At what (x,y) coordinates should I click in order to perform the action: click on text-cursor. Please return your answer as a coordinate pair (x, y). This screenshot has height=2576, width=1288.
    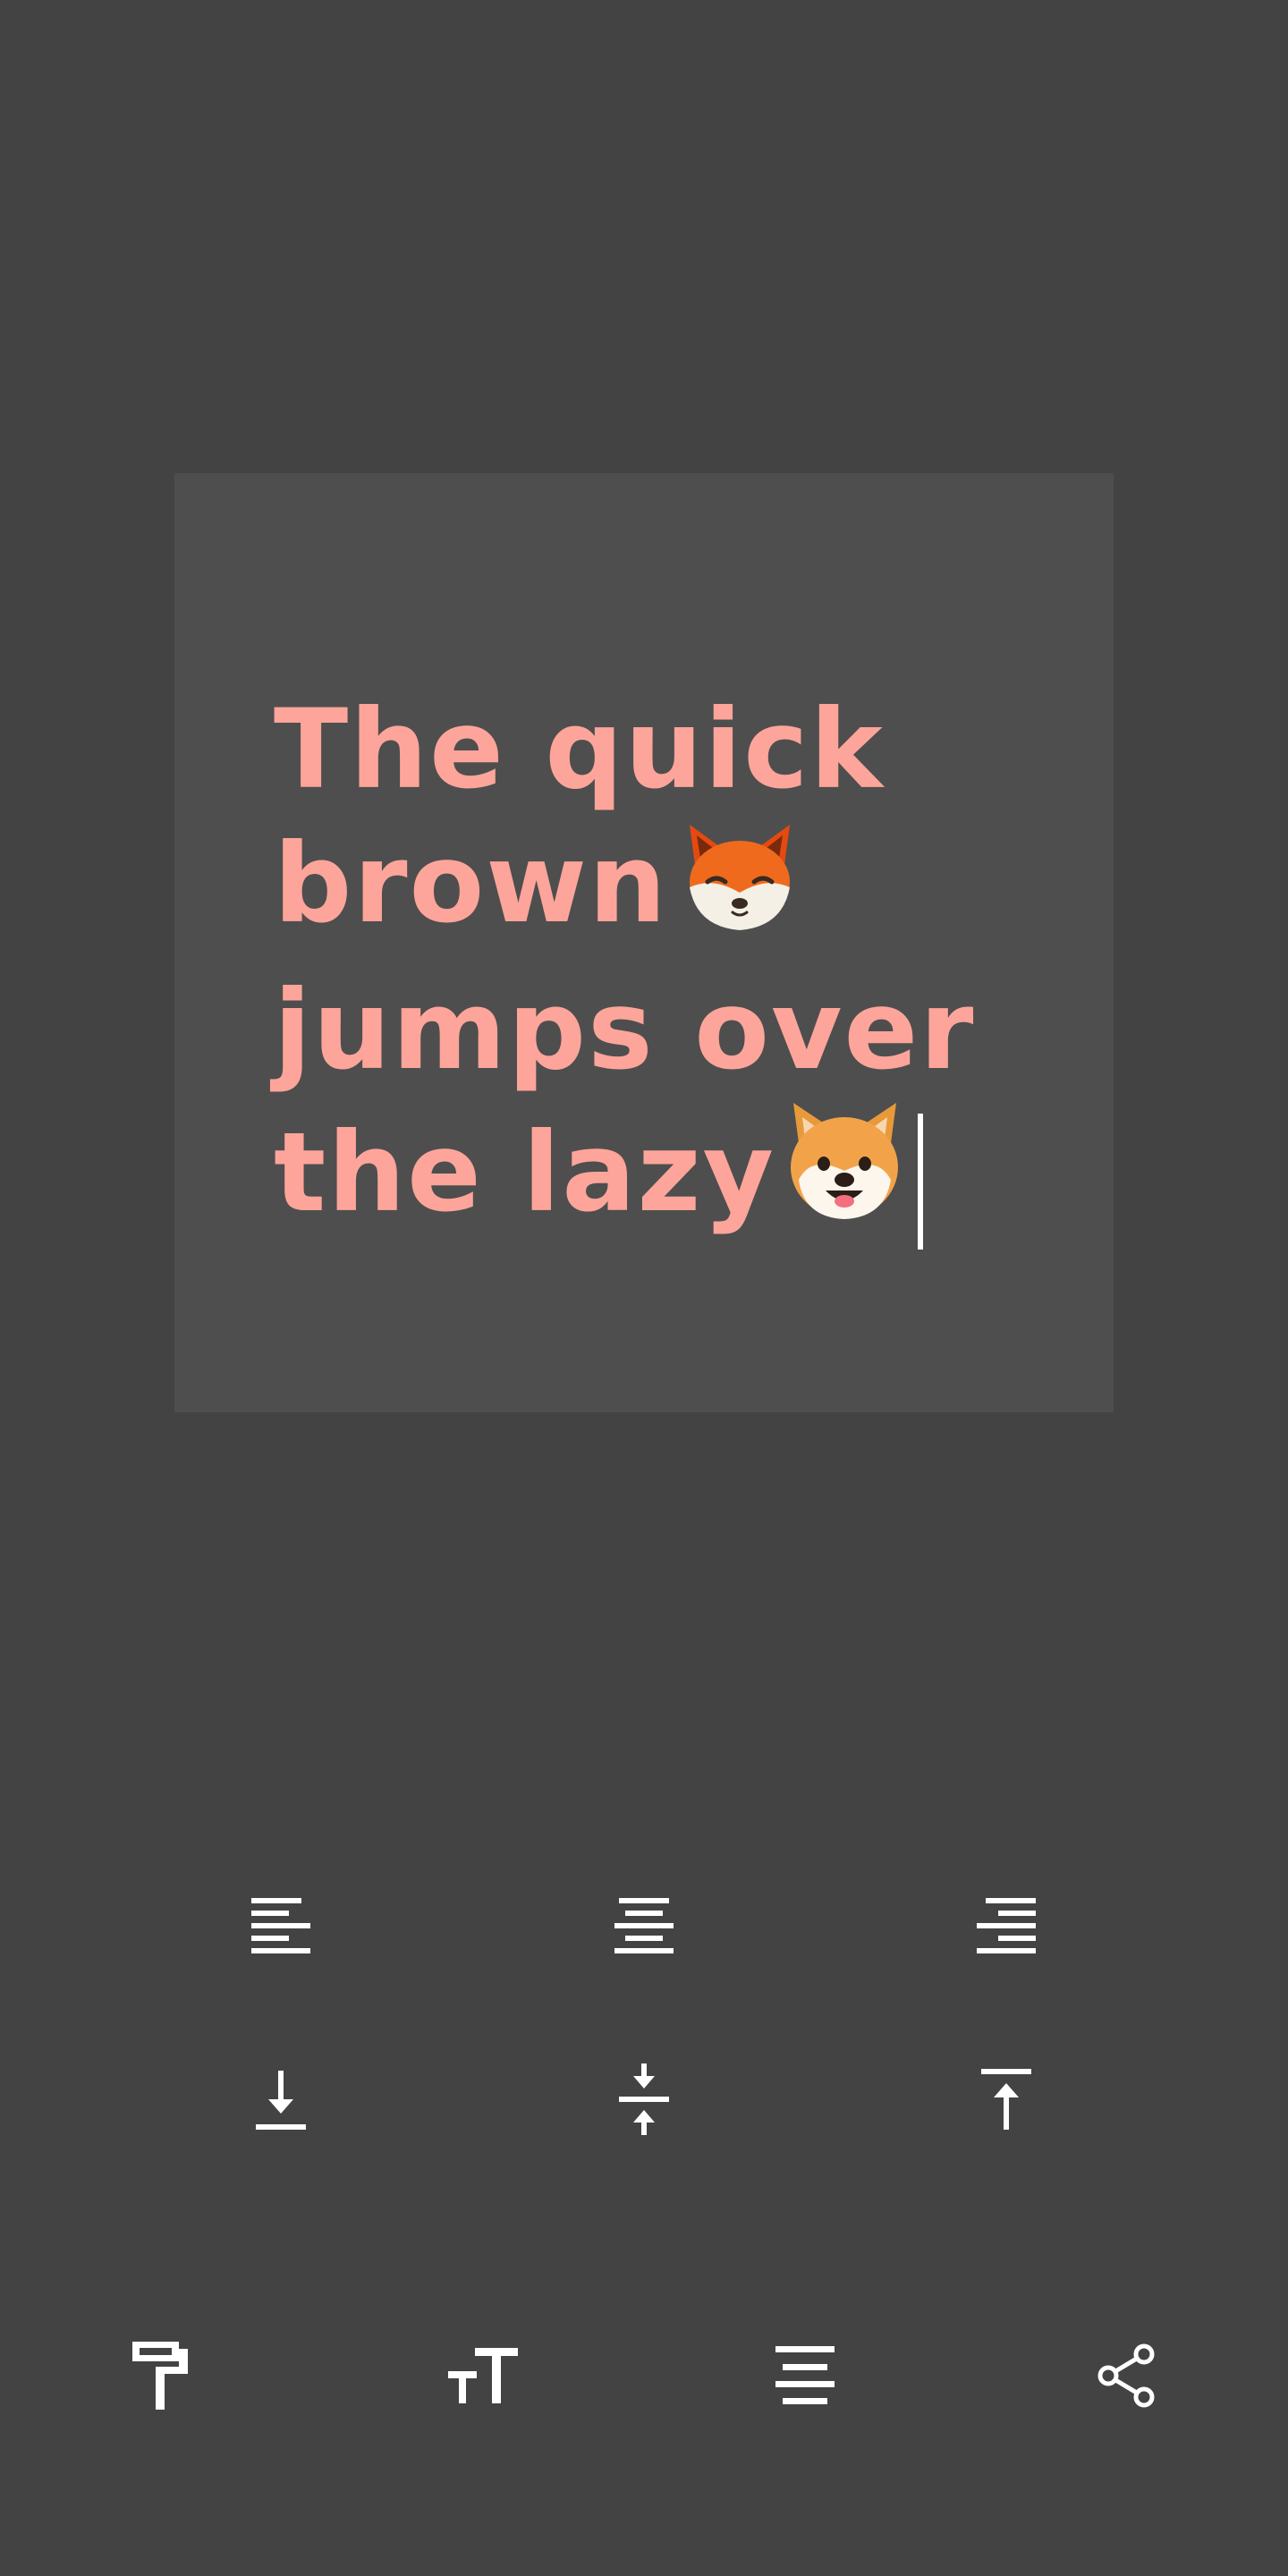
    Looking at the image, I should click on (921, 1182).